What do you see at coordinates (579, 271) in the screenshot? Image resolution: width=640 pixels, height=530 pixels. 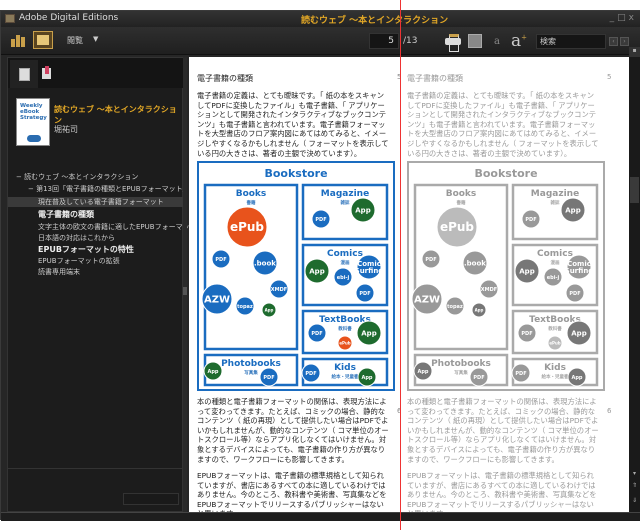 I see `format-label: Surfing` at bounding box center [579, 271].